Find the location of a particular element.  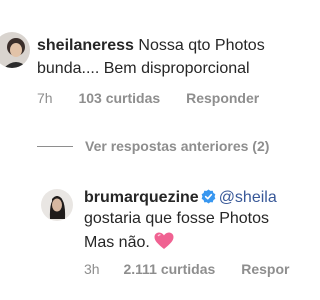

comment-1-likes: 103 curtidas is located at coordinates (119, 98).